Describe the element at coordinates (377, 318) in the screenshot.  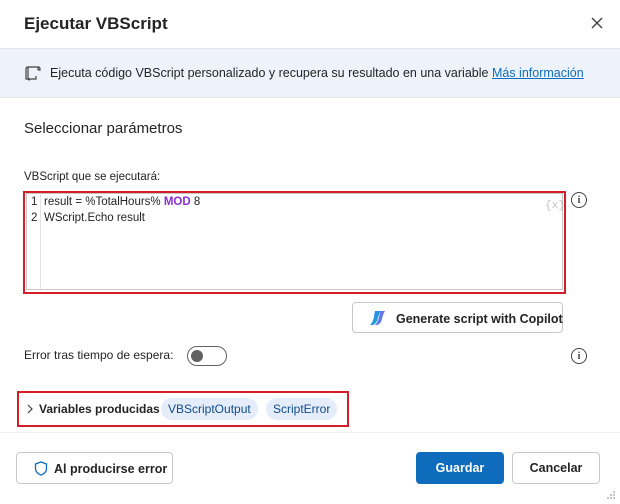
I see `copilot-icon` at that location.